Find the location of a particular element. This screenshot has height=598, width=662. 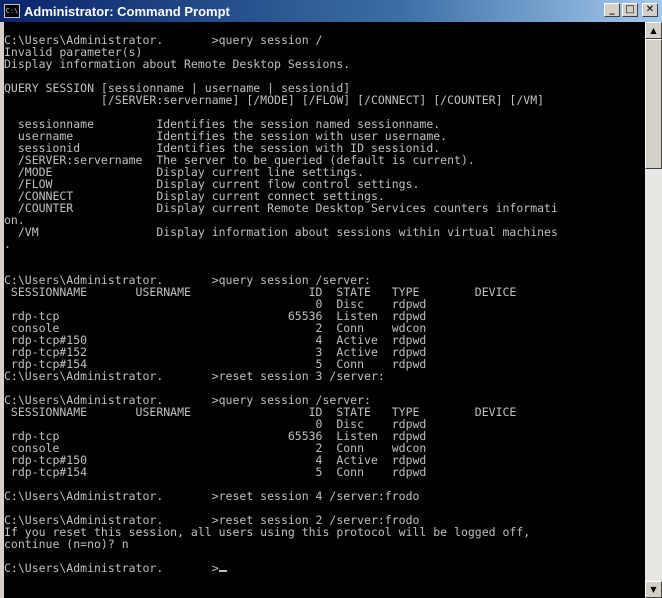

scroll-up-arrow-icon: ▲ is located at coordinates (653, 30).